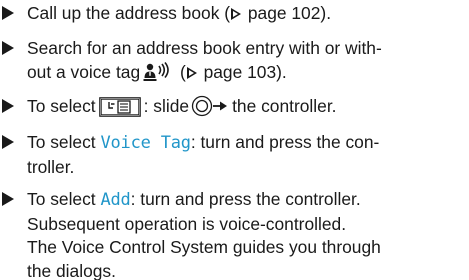  What do you see at coordinates (284, 13) in the screenshot?
I see `page-reference: page 102` at bounding box center [284, 13].